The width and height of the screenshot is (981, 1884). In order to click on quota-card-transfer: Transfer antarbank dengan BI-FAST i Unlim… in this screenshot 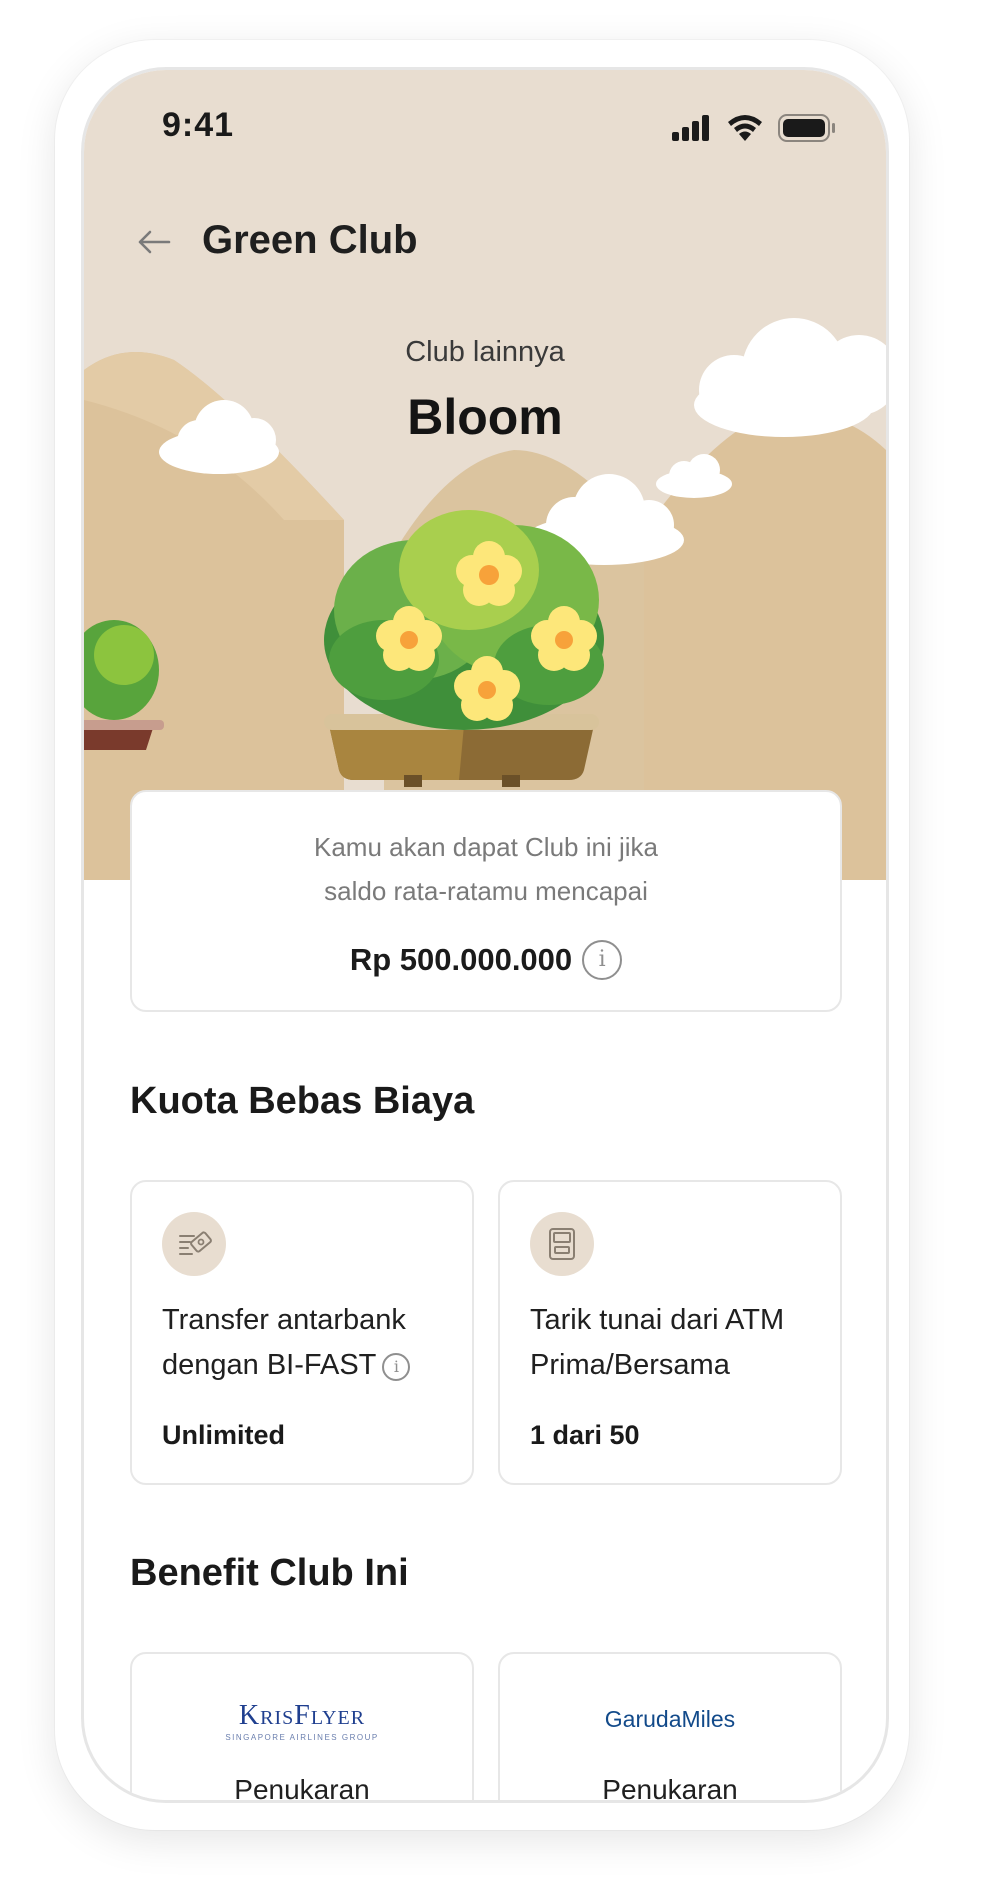, I will do `click(302, 1332)`.